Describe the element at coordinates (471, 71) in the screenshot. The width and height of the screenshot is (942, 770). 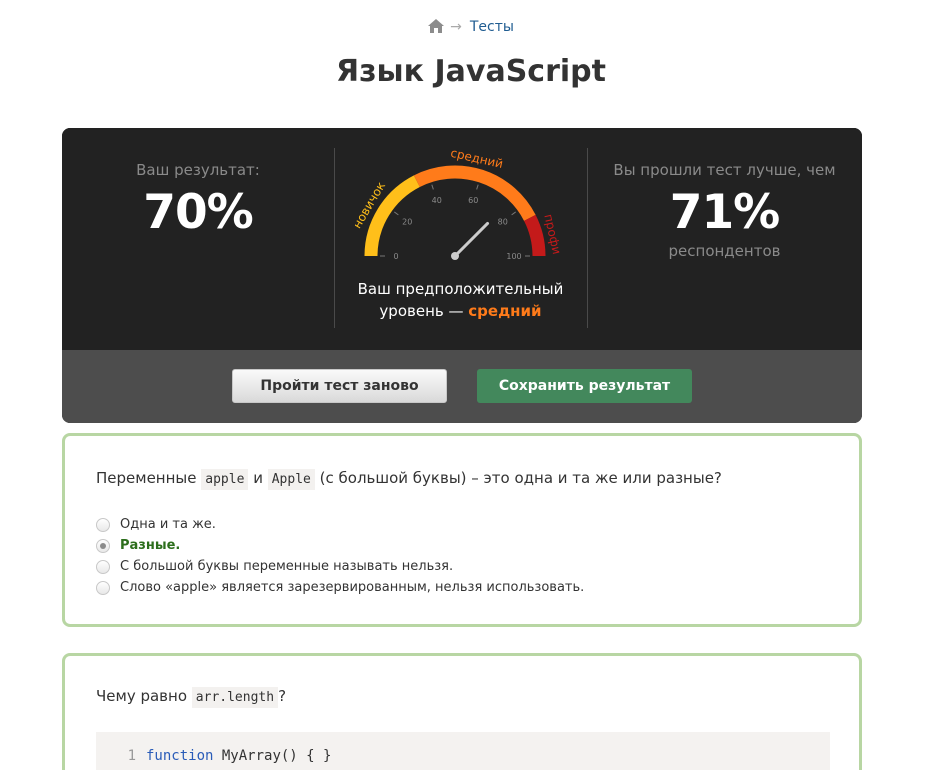
I see `page-title: Язык JavaScript` at that location.